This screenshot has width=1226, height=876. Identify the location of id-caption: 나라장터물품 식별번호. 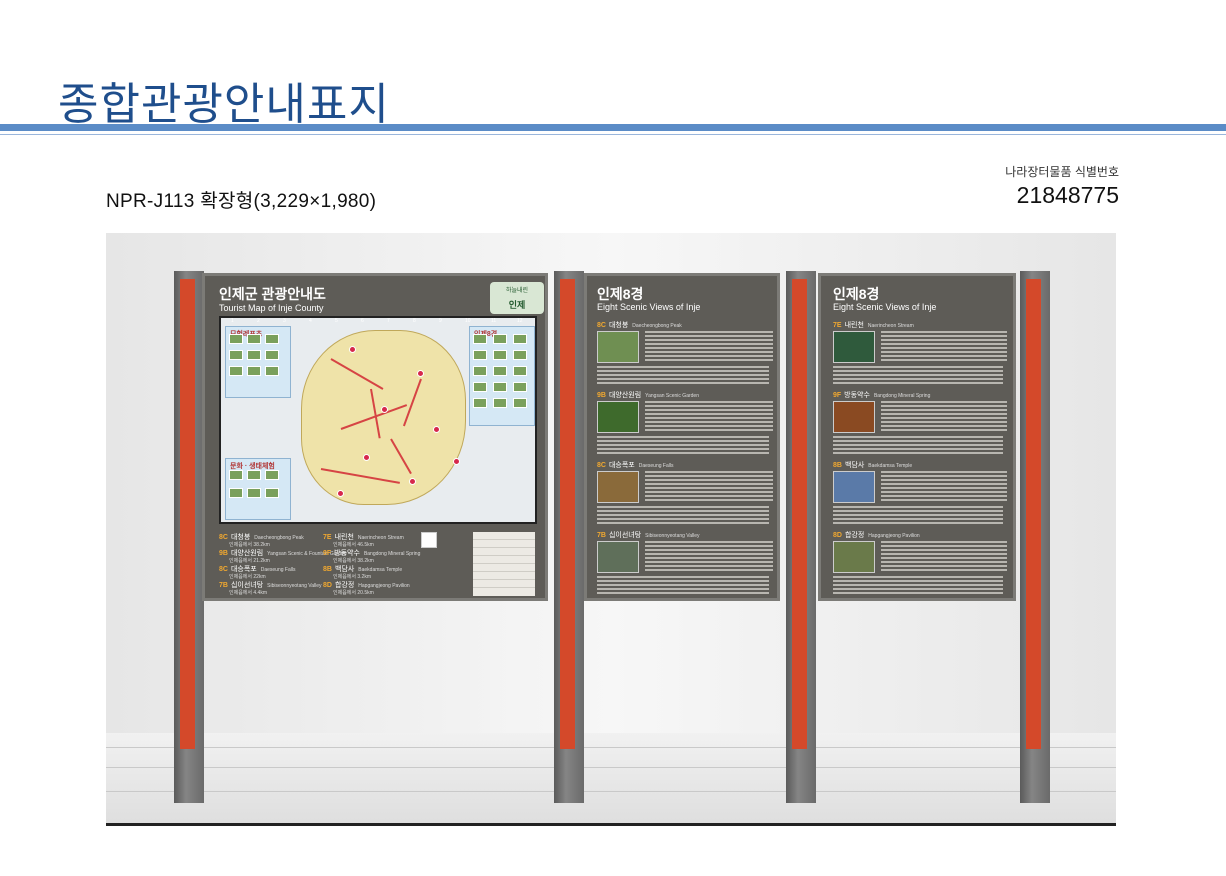
(1062, 172).